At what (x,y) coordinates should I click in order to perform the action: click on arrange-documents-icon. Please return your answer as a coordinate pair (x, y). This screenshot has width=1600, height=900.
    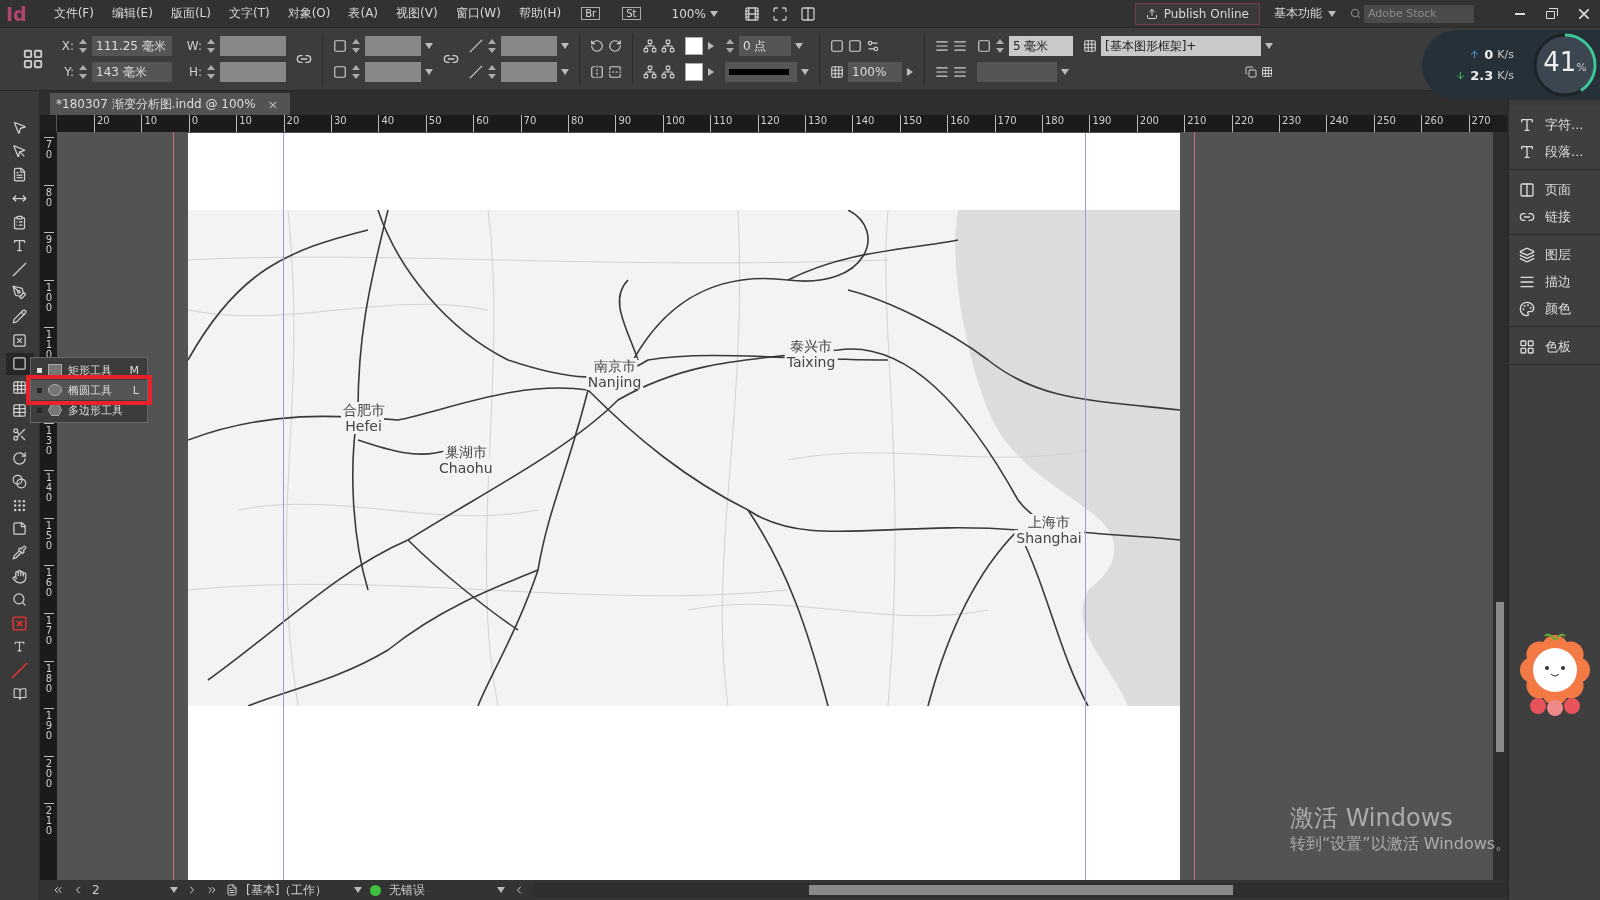
    Looking at the image, I should click on (807, 13).